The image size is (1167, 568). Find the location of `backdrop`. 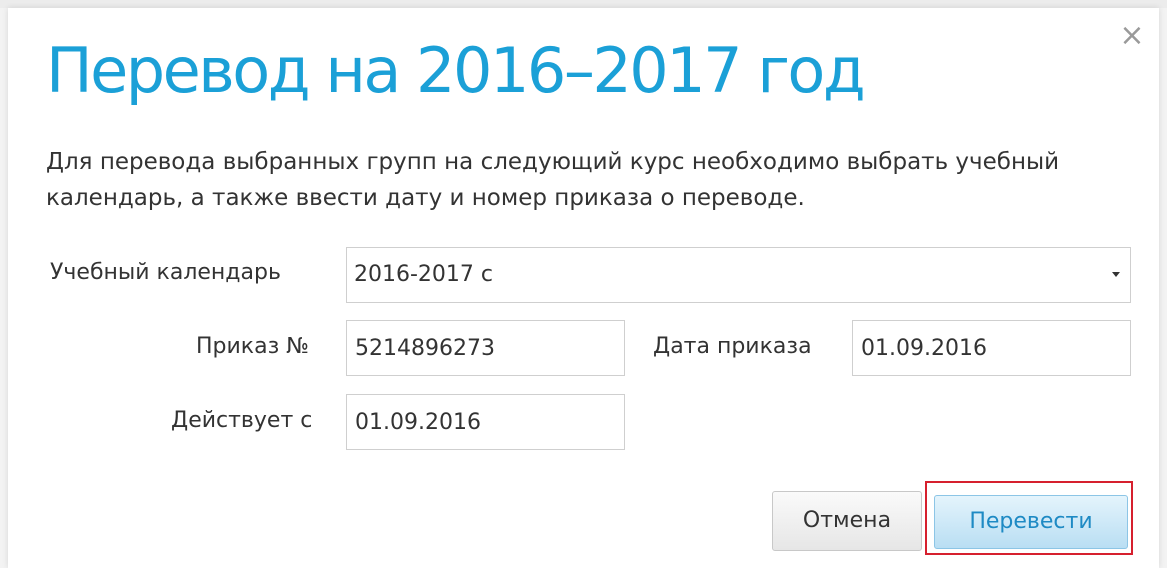

backdrop is located at coordinates (583, 4).